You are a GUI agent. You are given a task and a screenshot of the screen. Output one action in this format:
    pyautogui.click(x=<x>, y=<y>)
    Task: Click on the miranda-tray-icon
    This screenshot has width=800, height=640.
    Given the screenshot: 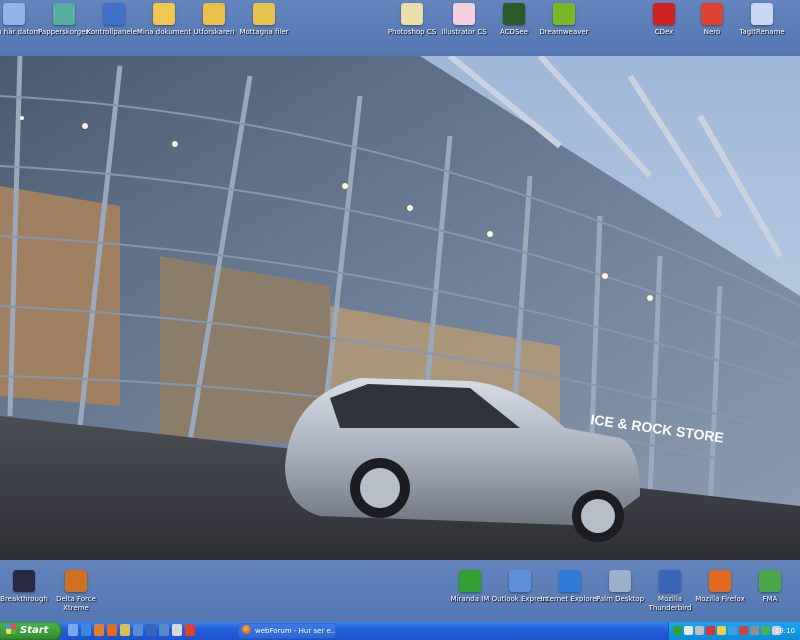 What is the action you would take?
    pyautogui.click(x=677, y=630)
    